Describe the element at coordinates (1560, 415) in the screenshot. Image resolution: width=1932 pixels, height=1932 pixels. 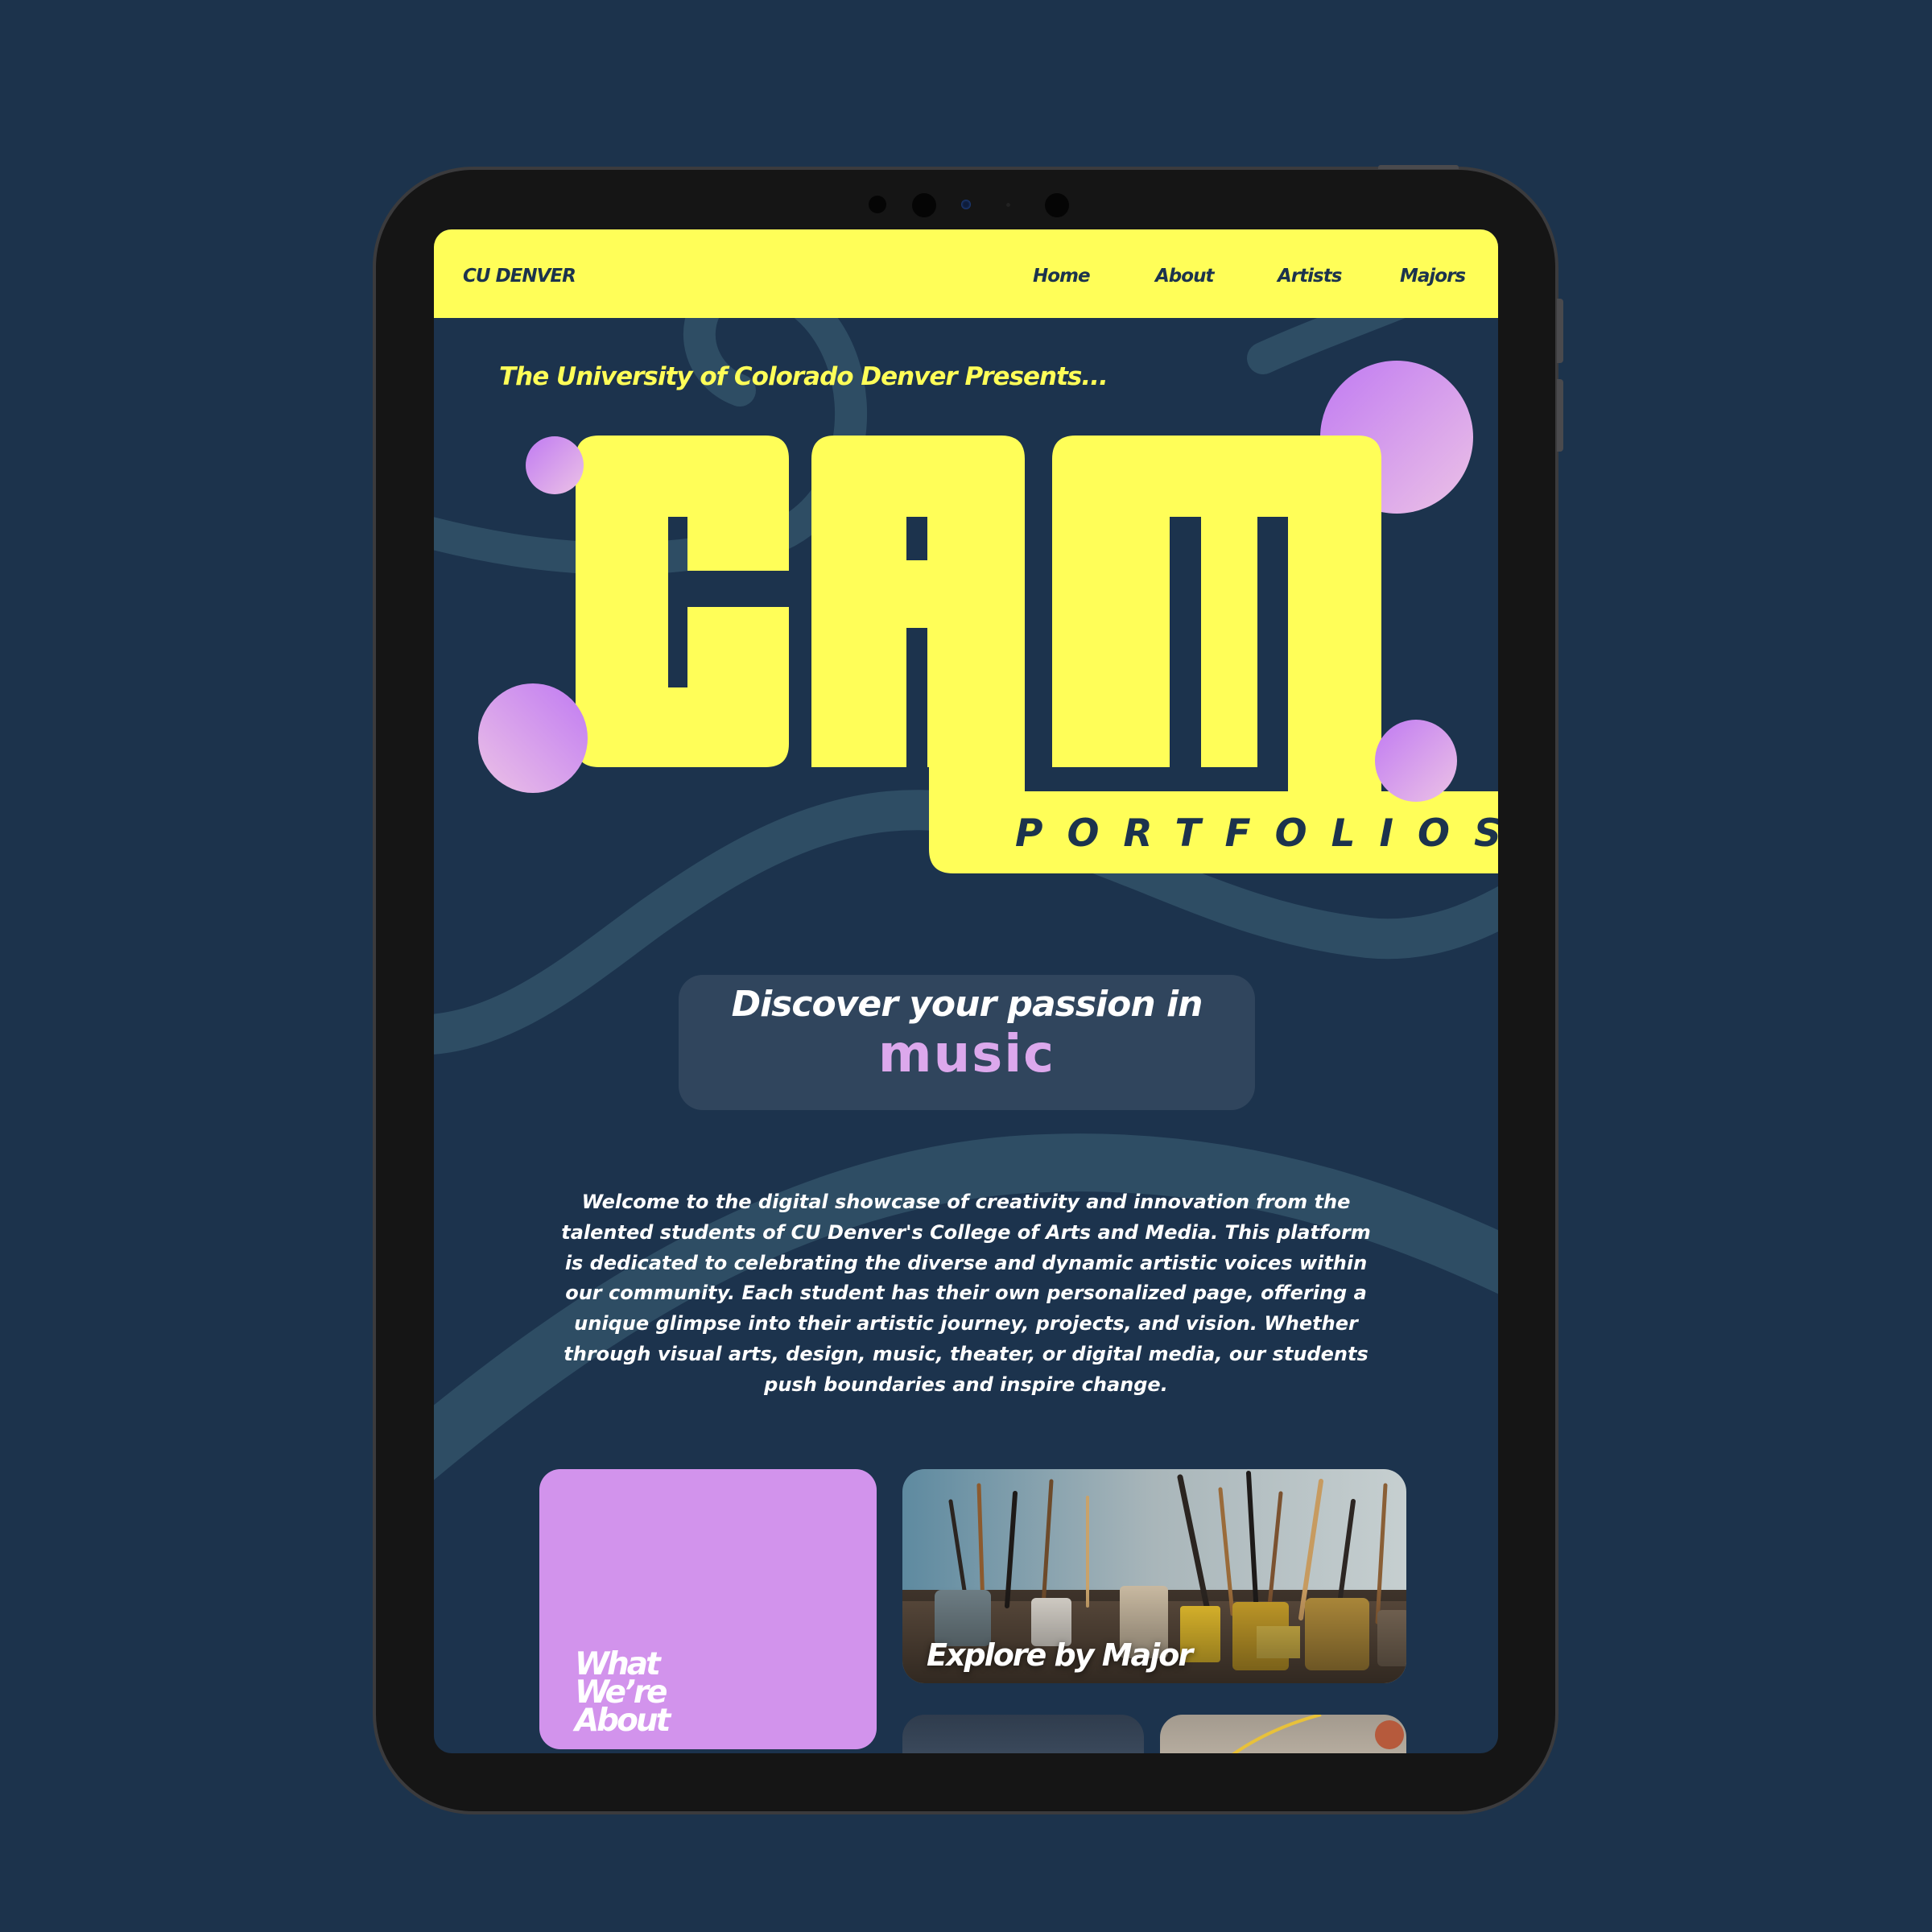
I see `volume-down-button` at that location.